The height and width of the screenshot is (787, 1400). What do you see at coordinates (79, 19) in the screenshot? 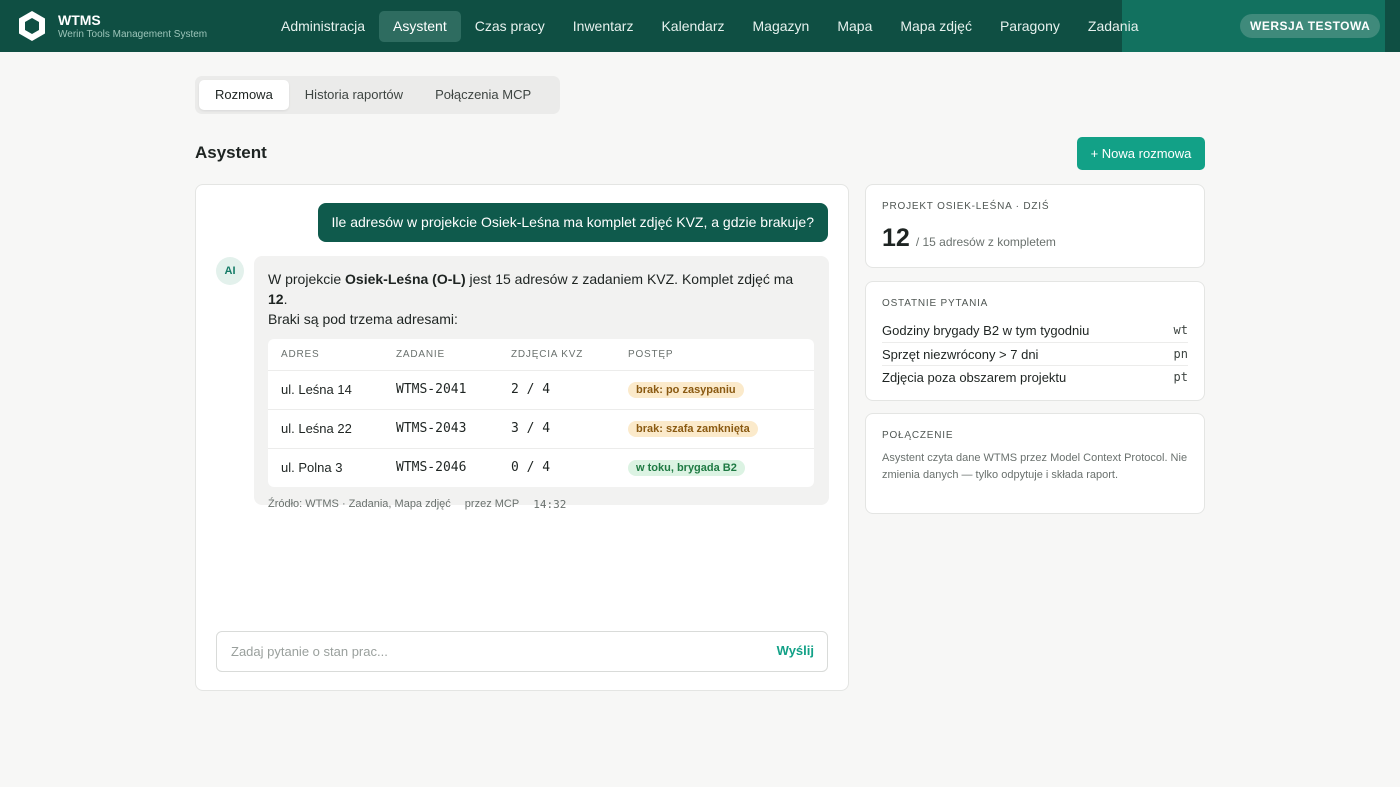
I see `brand-name: WTMS` at bounding box center [79, 19].